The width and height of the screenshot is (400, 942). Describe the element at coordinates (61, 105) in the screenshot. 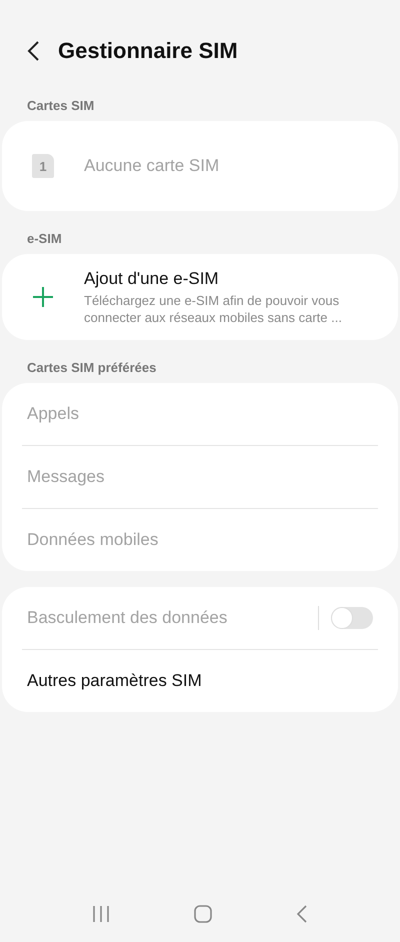

I see `section-label: Cartes SIM` at that location.